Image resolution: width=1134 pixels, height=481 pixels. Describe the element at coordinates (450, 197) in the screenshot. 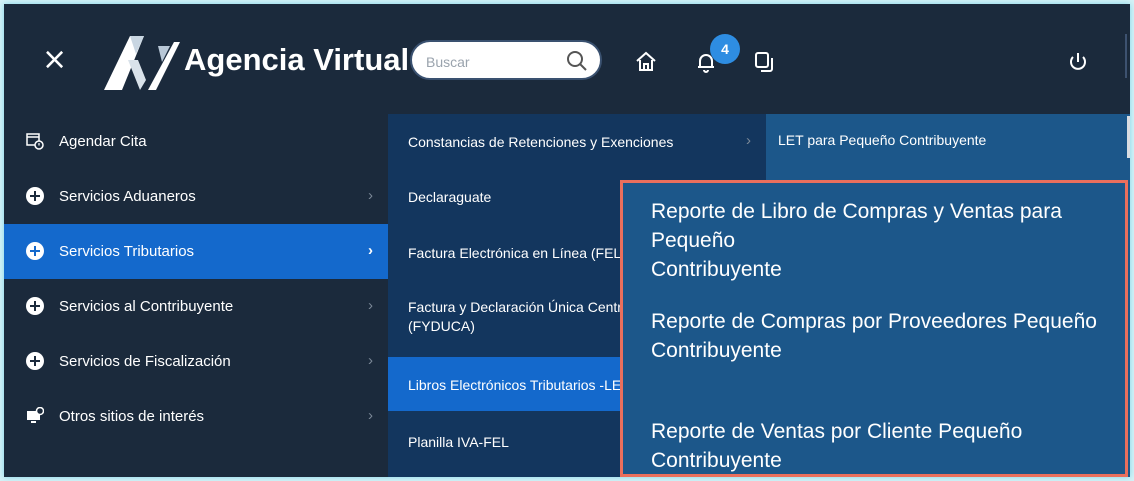

I see `submenu-item-label: Declaraguate` at that location.